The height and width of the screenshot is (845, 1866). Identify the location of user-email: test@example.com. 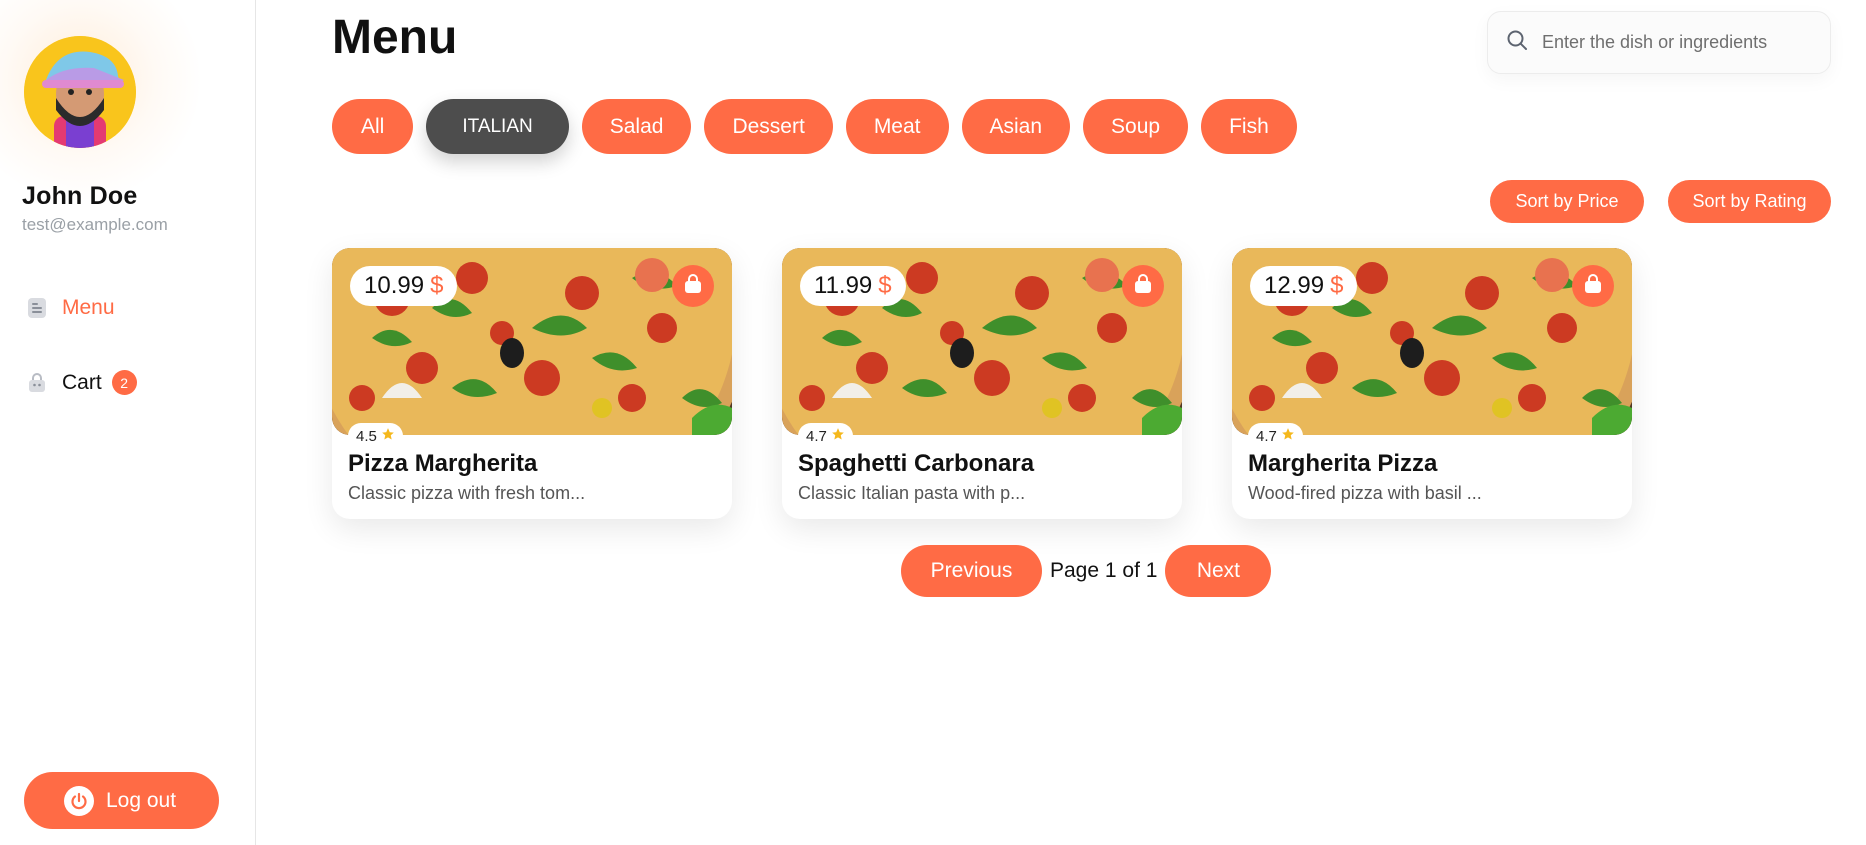
(95, 224).